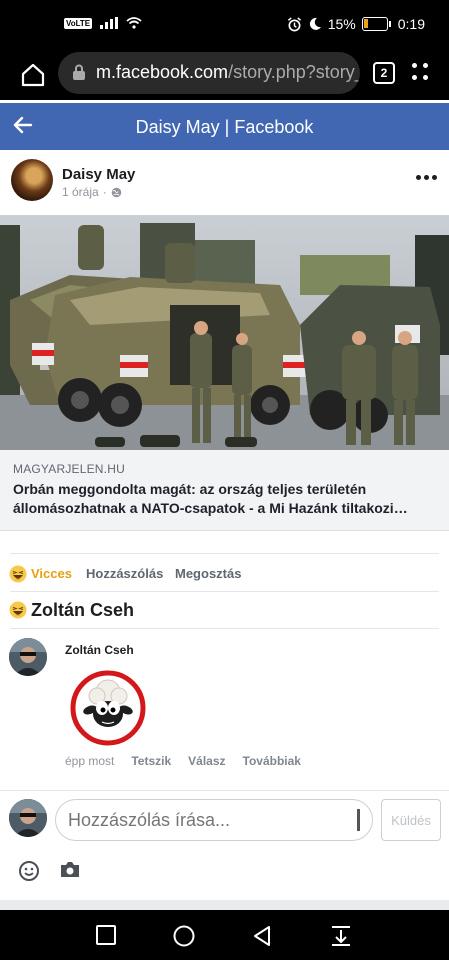 The height and width of the screenshot is (960, 449). Describe the element at coordinates (411, 24) in the screenshot. I see `clock: 0:19` at that location.